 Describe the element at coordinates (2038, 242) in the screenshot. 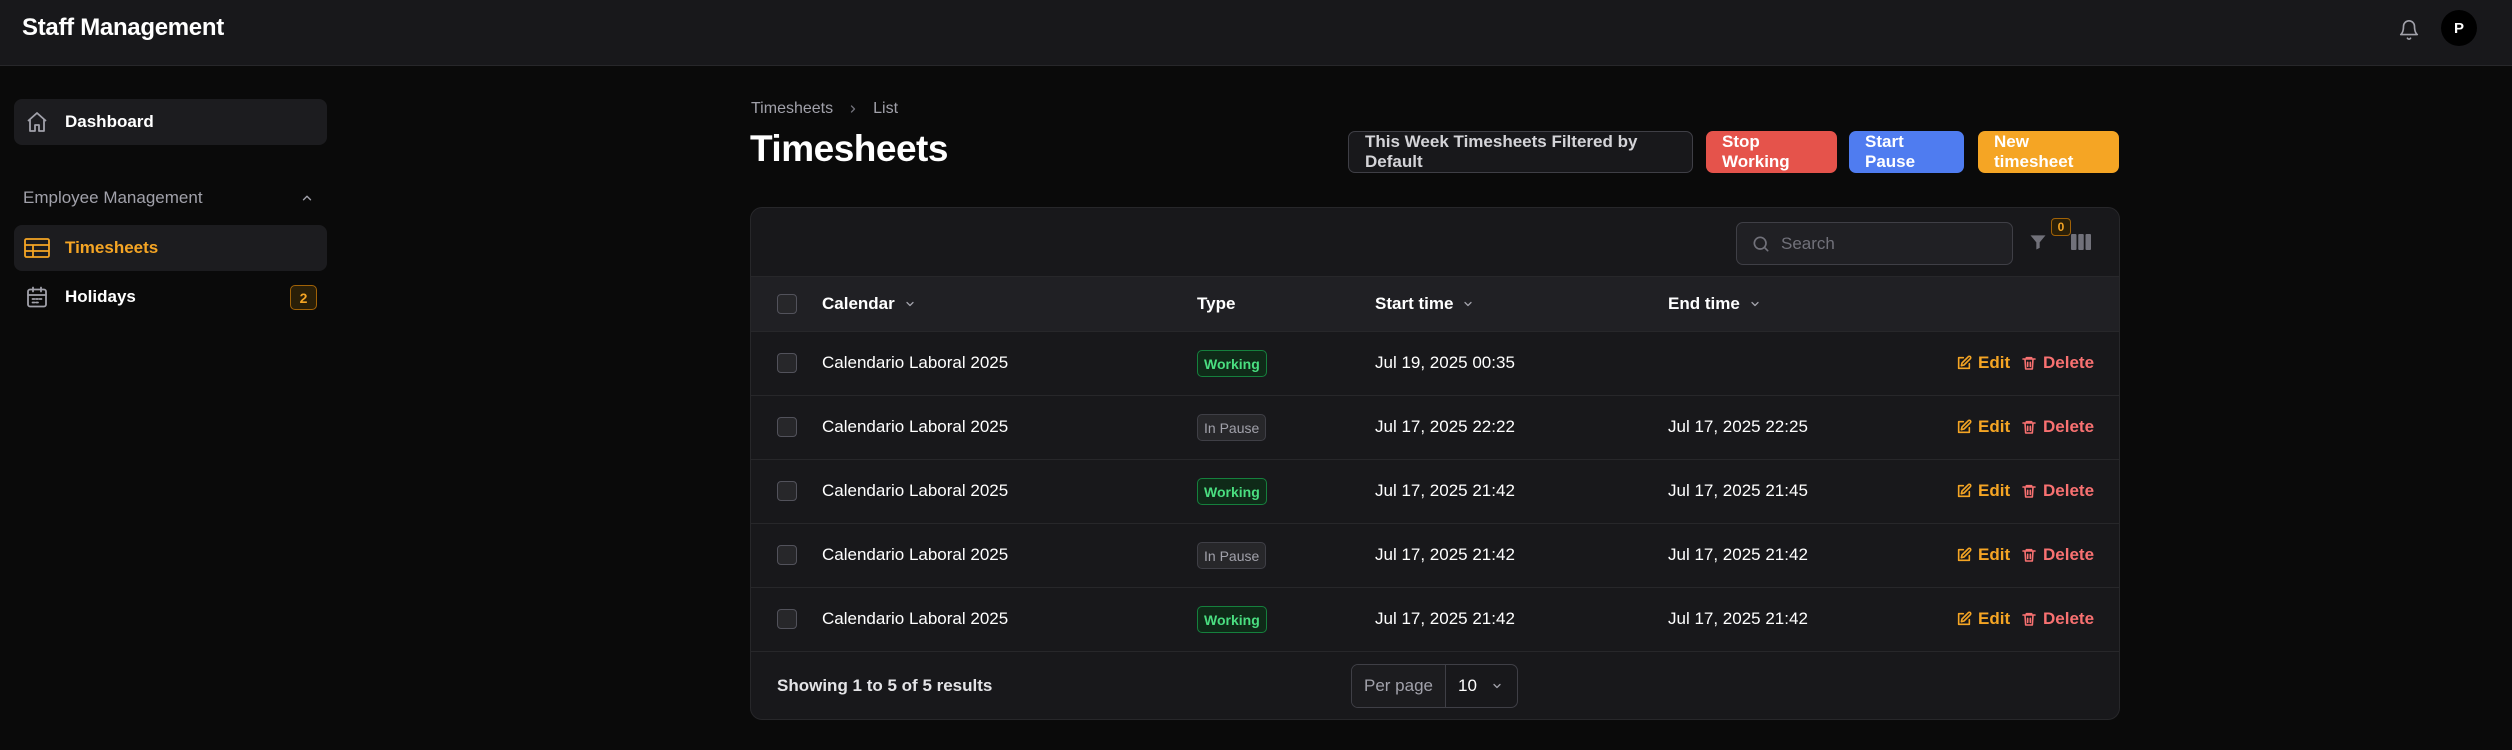

I see `filter-icon` at that location.